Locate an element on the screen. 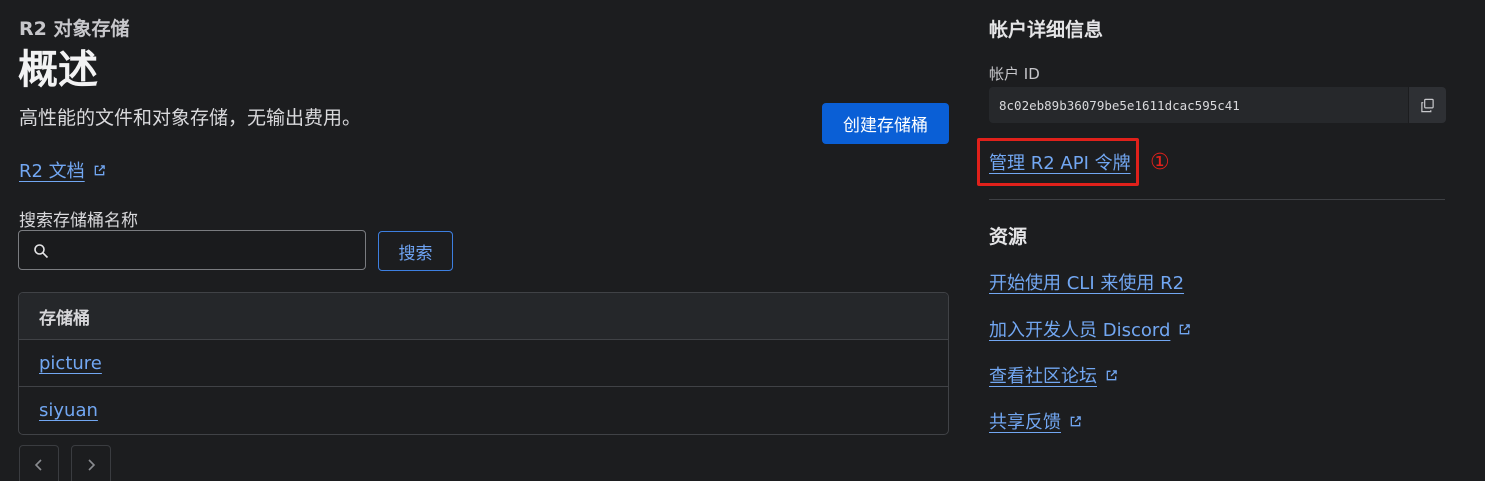  resource-link-community-forum: 查看社区论坛 is located at coordinates (1053, 375).